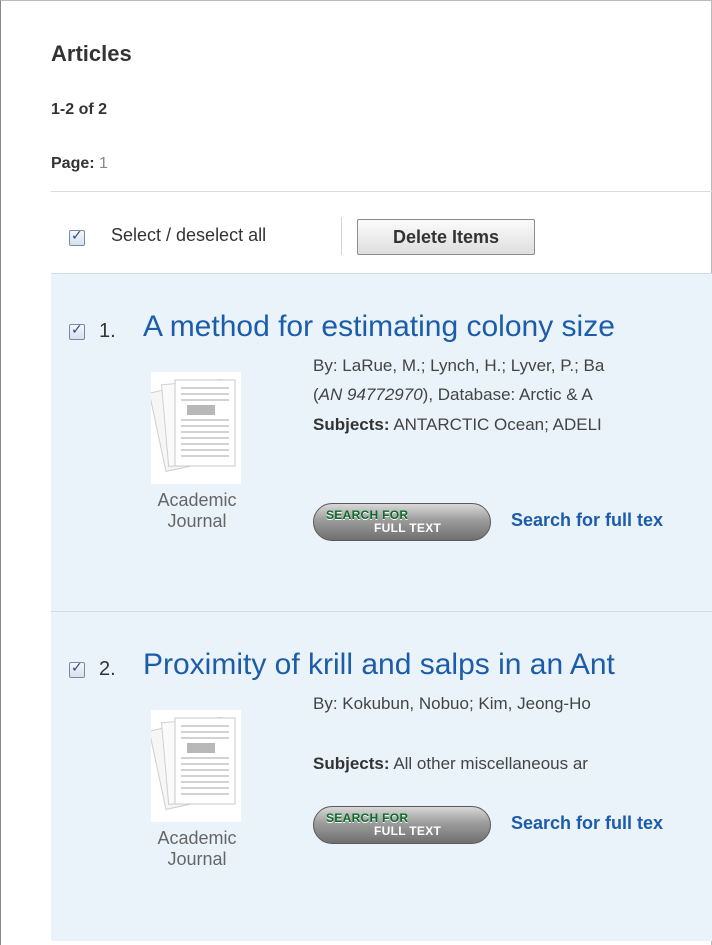 The height and width of the screenshot is (945, 712). I want to click on section-title: Articles, so click(91, 53).